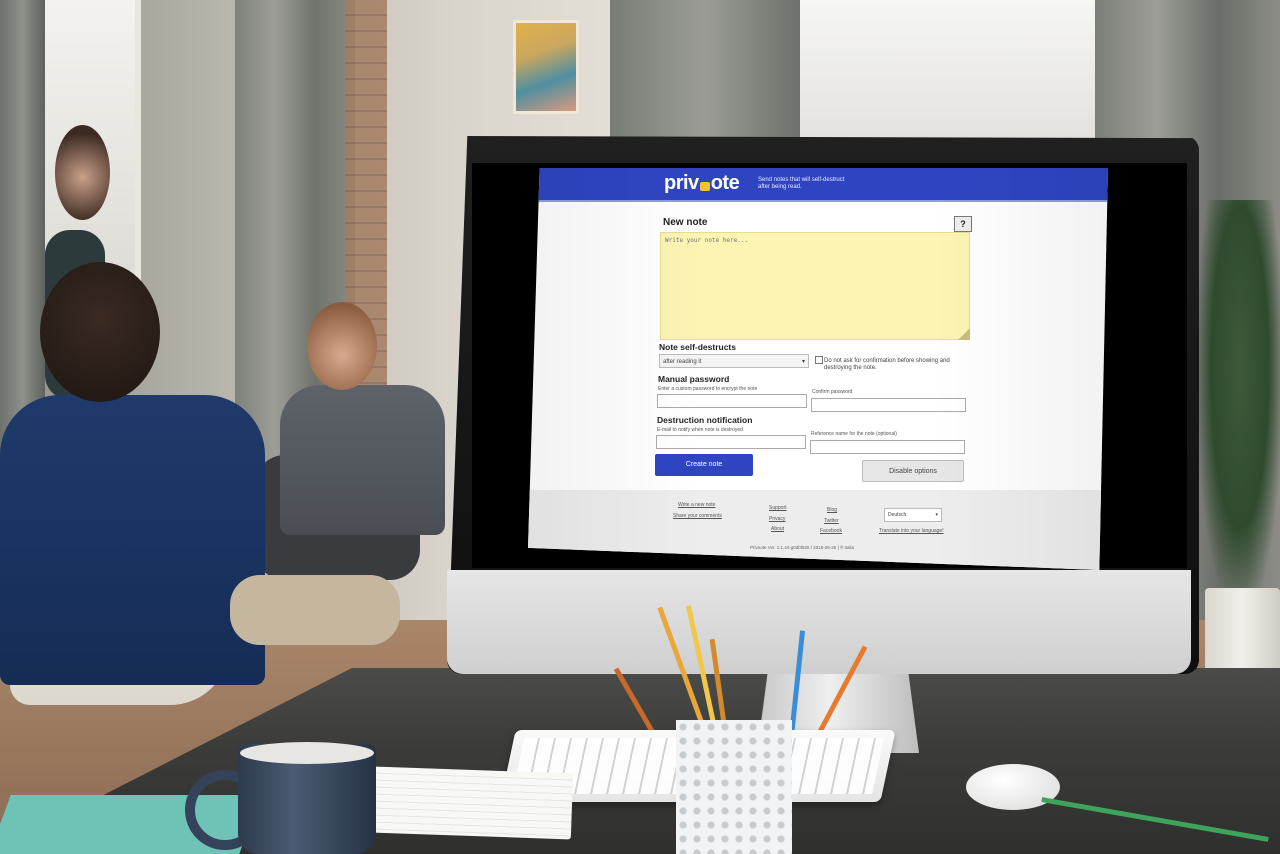 This screenshot has width=1280, height=854. I want to click on new-note-title: New note, so click(685, 222).